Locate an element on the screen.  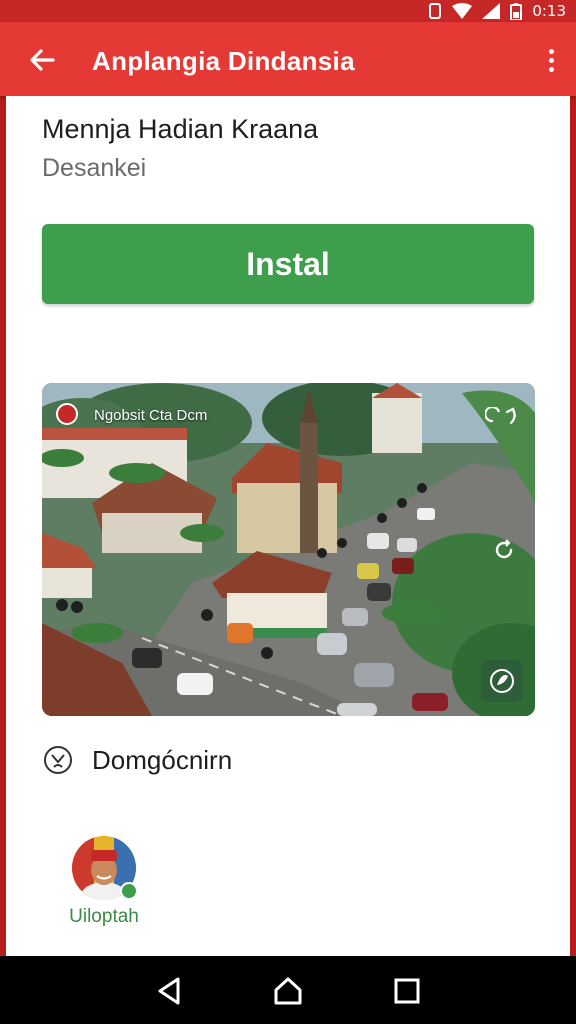
category-row: Domgócnirn is located at coordinates (137, 760).